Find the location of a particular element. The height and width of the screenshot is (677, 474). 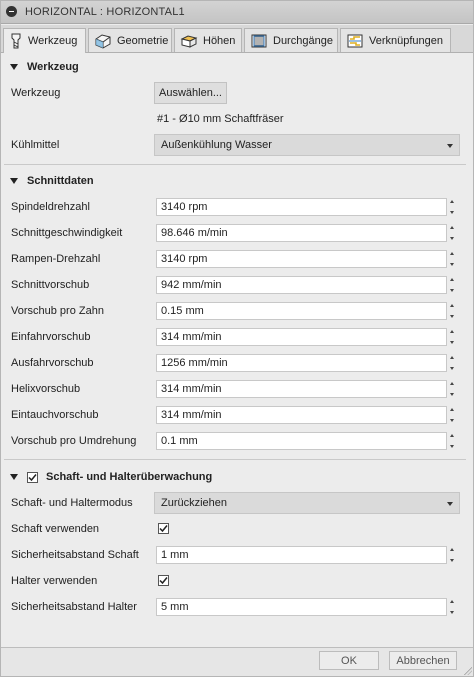

ramp-feedrate-input: 314 mm/min is located at coordinates (301, 389).